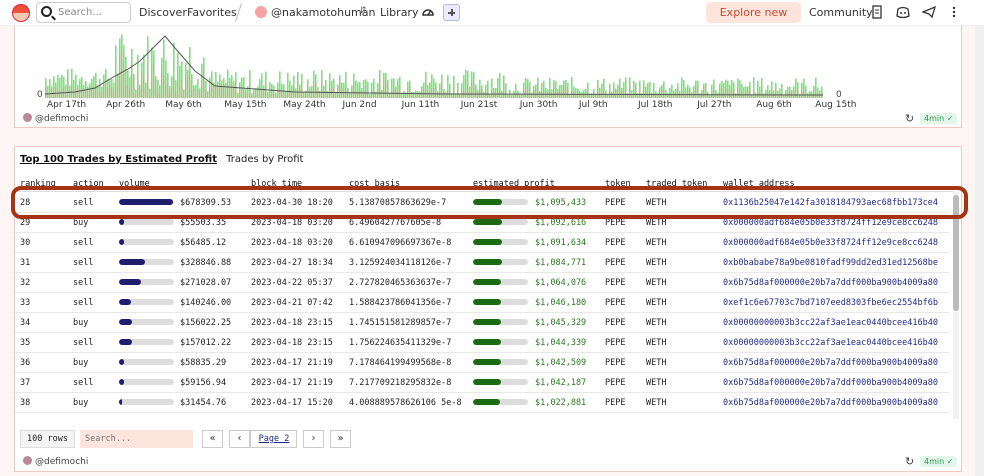  I want to click on telegram-icon, so click(929, 12).